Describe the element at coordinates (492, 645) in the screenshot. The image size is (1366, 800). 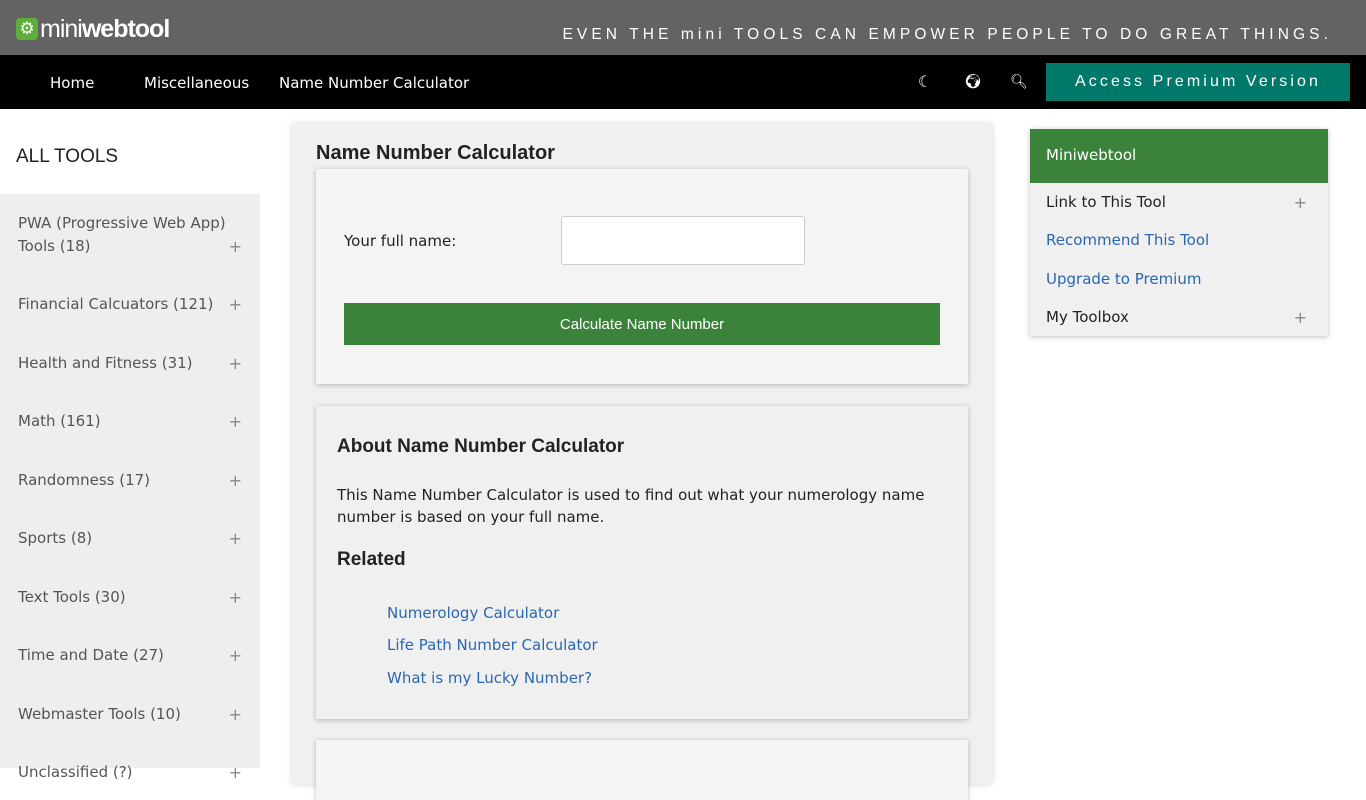
I see `related-link-life-path: Life Path Number Calculator` at that location.